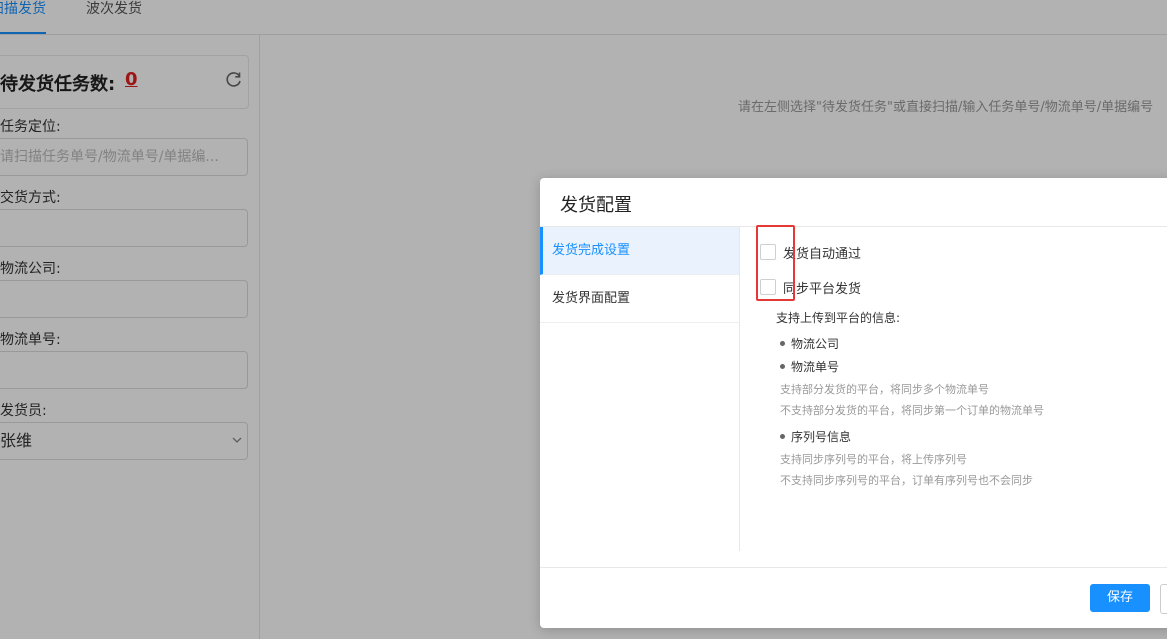 The image size is (1167, 639). Describe the element at coordinates (884, 389) in the screenshot. I see `tracking-note-1: 支持部分发货的平台，将同步多个物流单号` at that location.